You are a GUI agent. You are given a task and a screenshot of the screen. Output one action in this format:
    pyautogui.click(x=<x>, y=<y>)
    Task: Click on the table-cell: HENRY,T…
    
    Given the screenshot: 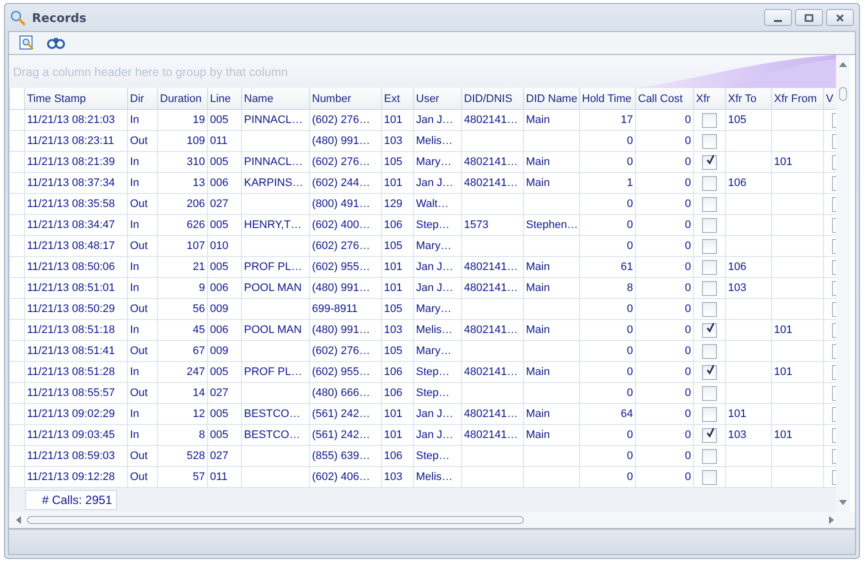 What is the action you would take?
    pyautogui.click(x=273, y=225)
    